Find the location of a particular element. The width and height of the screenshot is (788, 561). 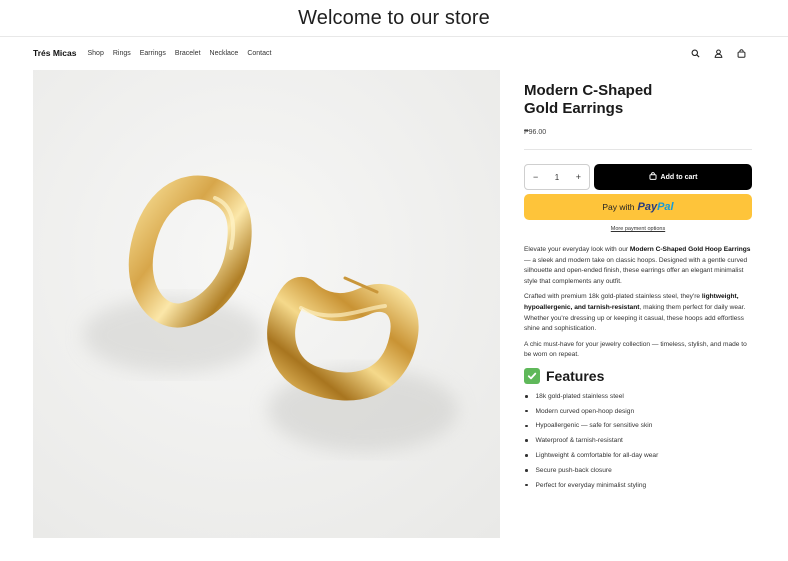

quantity-stepper: − 1 + is located at coordinates (557, 177).